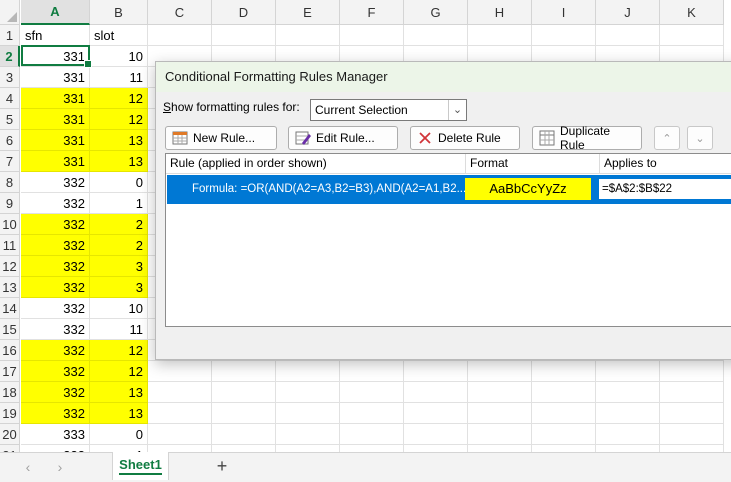 The height and width of the screenshot is (482, 731). I want to click on row-header: 14, so click(10, 308).